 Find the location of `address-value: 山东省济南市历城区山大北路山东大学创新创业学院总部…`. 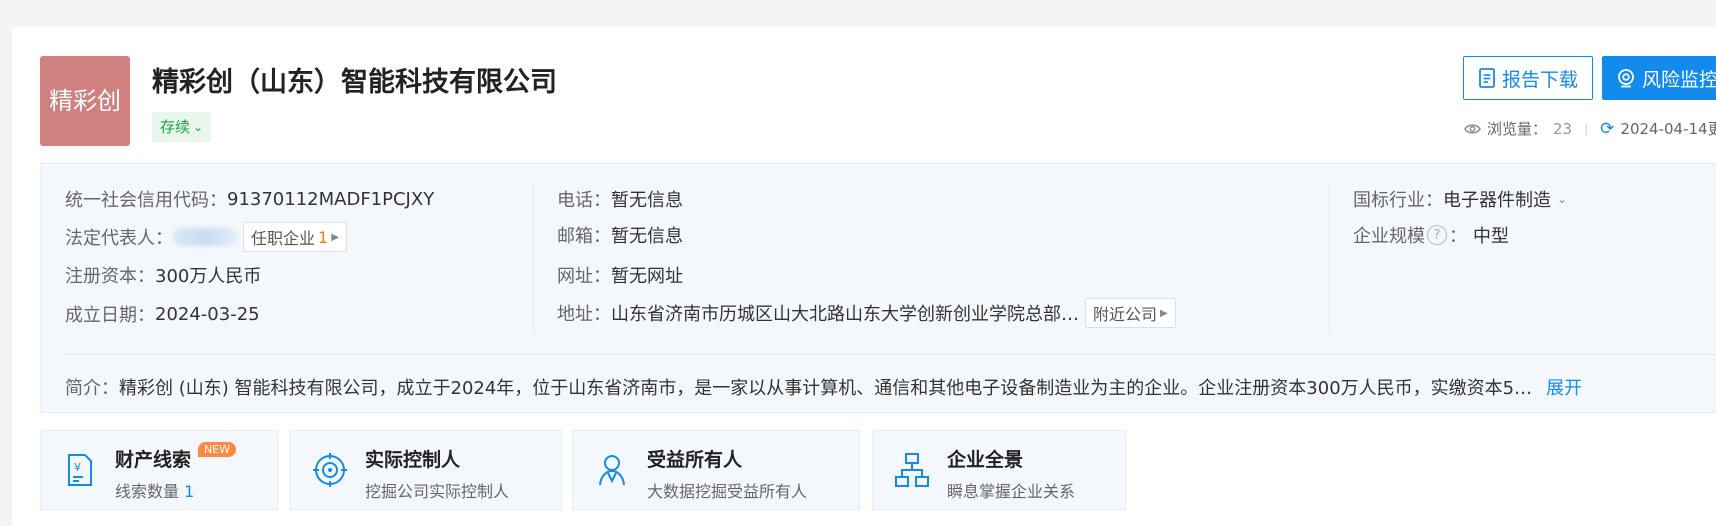

address-value: 山东省济南市历城区山大北路山东大学创新创业学院总部… is located at coordinates (845, 314).